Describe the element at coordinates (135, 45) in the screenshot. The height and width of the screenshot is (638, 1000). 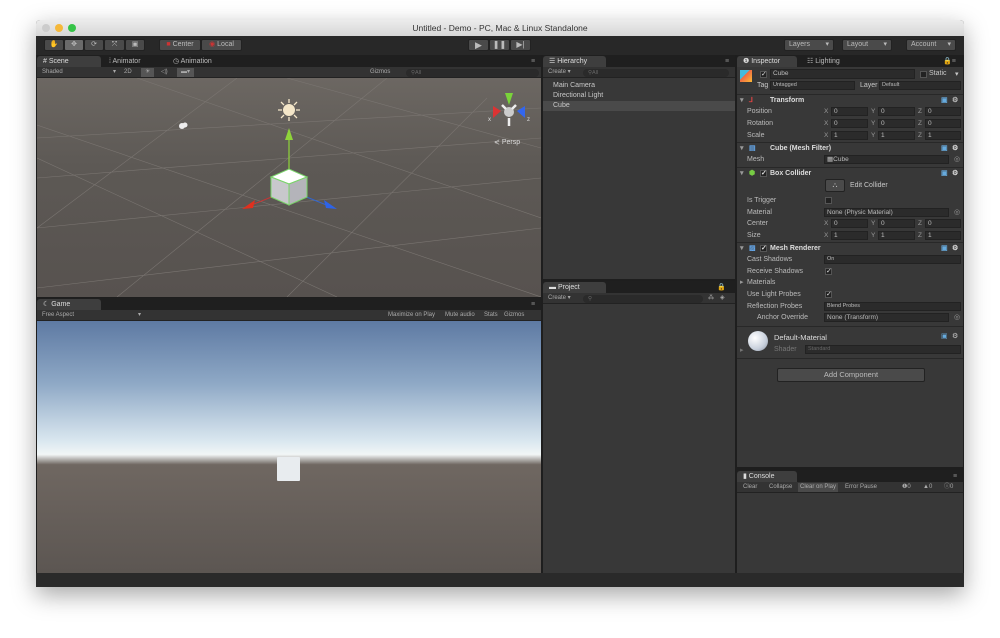
I see `rect-tool-button: ▣` at that location.